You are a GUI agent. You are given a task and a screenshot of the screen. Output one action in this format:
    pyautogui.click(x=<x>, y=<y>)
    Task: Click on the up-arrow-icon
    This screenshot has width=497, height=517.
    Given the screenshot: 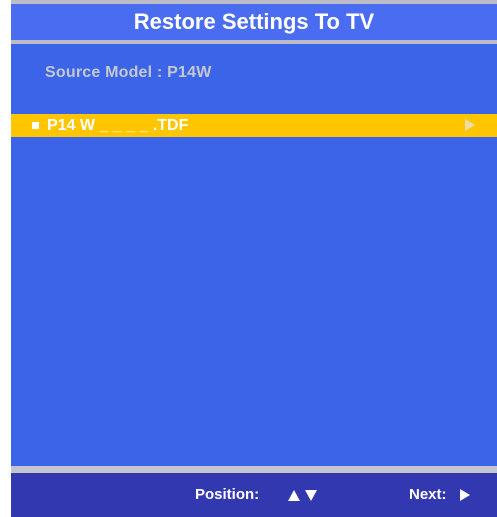 What is the action you would take?
    pyautogui.click(x=294, y=495)
    